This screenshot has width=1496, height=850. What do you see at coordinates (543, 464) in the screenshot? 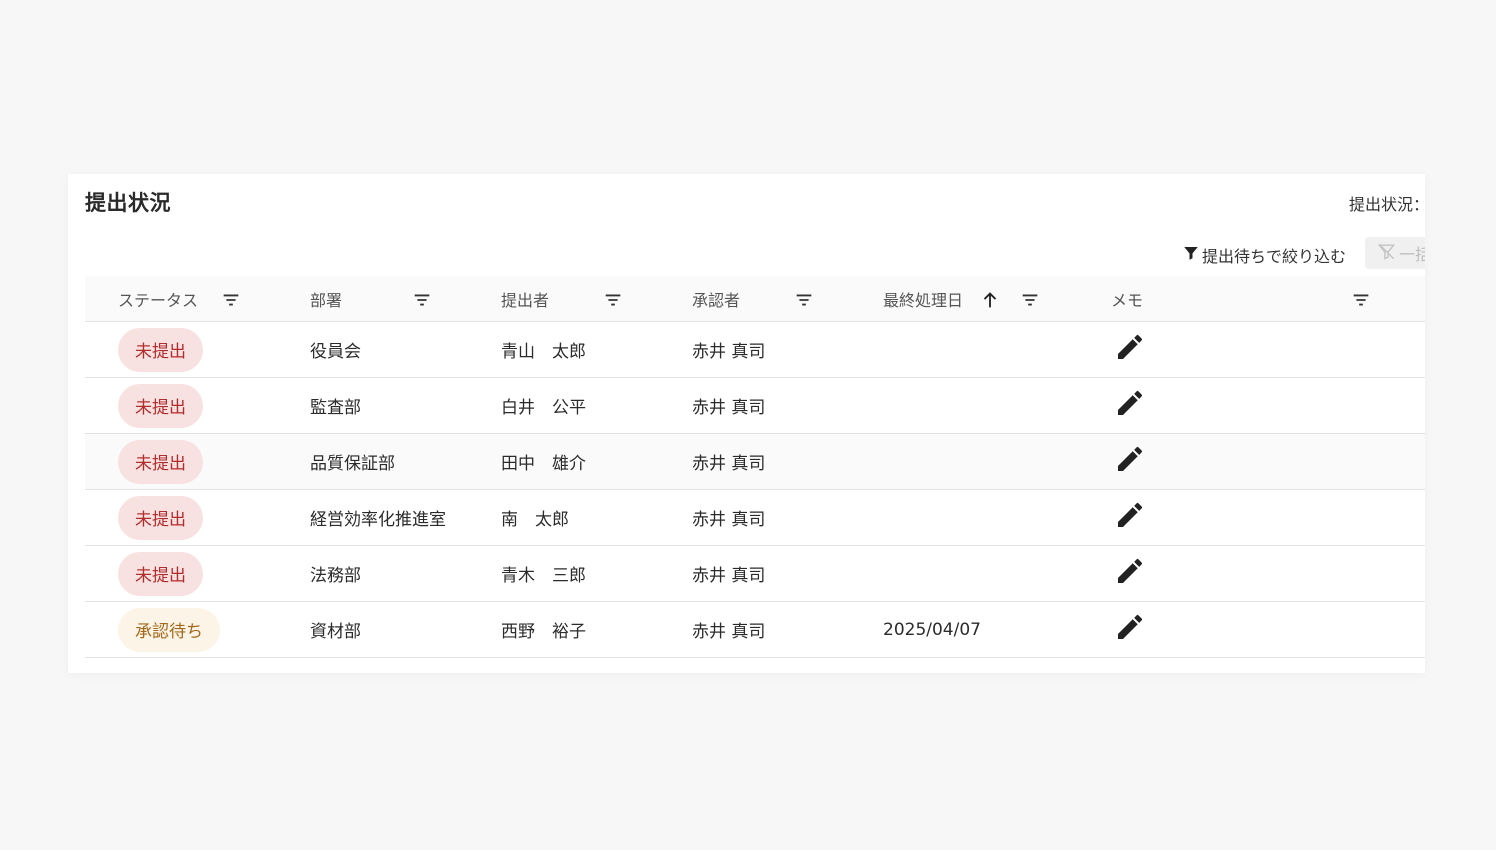
I see `submitter-cell: 田中 雄介` at bounding box center [543, 464].